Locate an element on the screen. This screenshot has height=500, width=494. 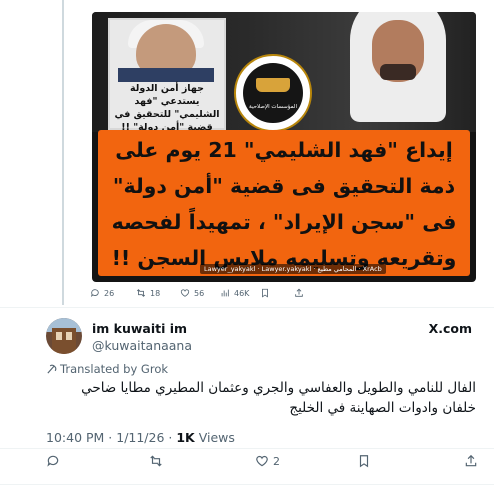
stat-bookmark is located at coordinates (265, 293).